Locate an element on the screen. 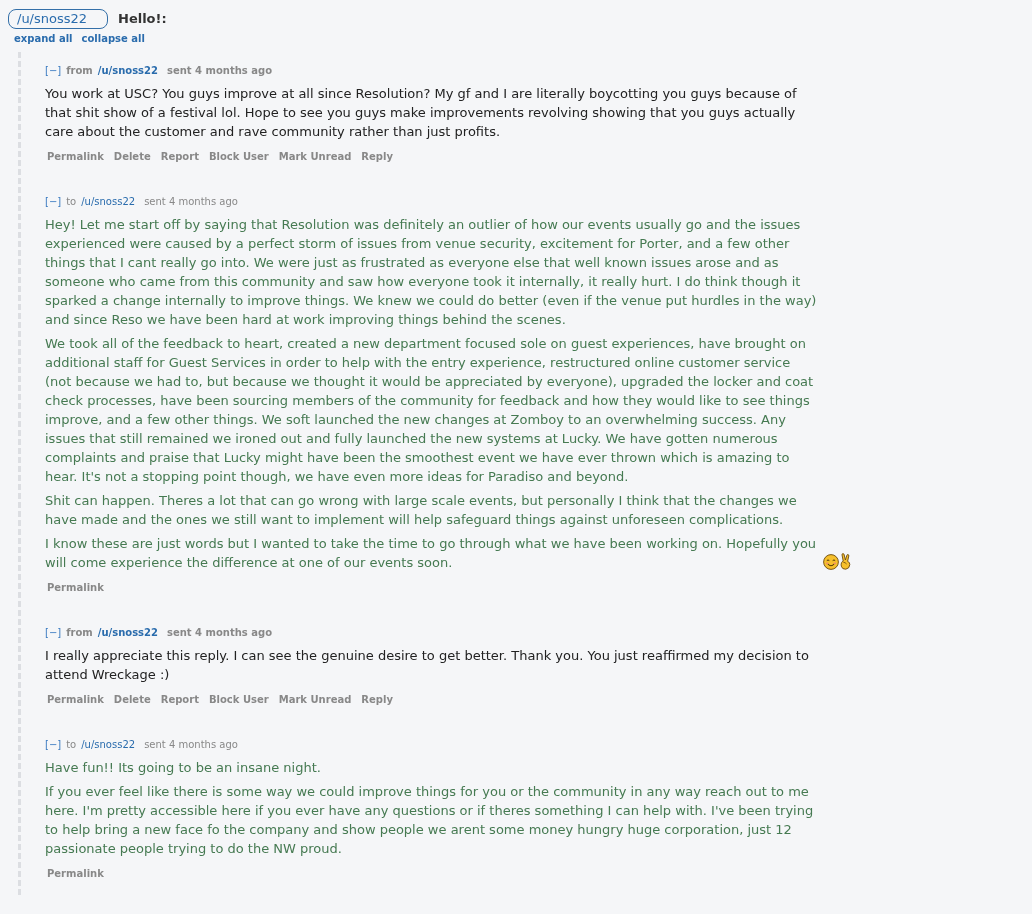  message-paragraph: Shit can happen. Theres a lot that can go wrong with large scale events, but personally I think that the changes we have made and the ones we still want to implement will help safeguard things against unforeseen complications. is located at coordinates (421, 510).